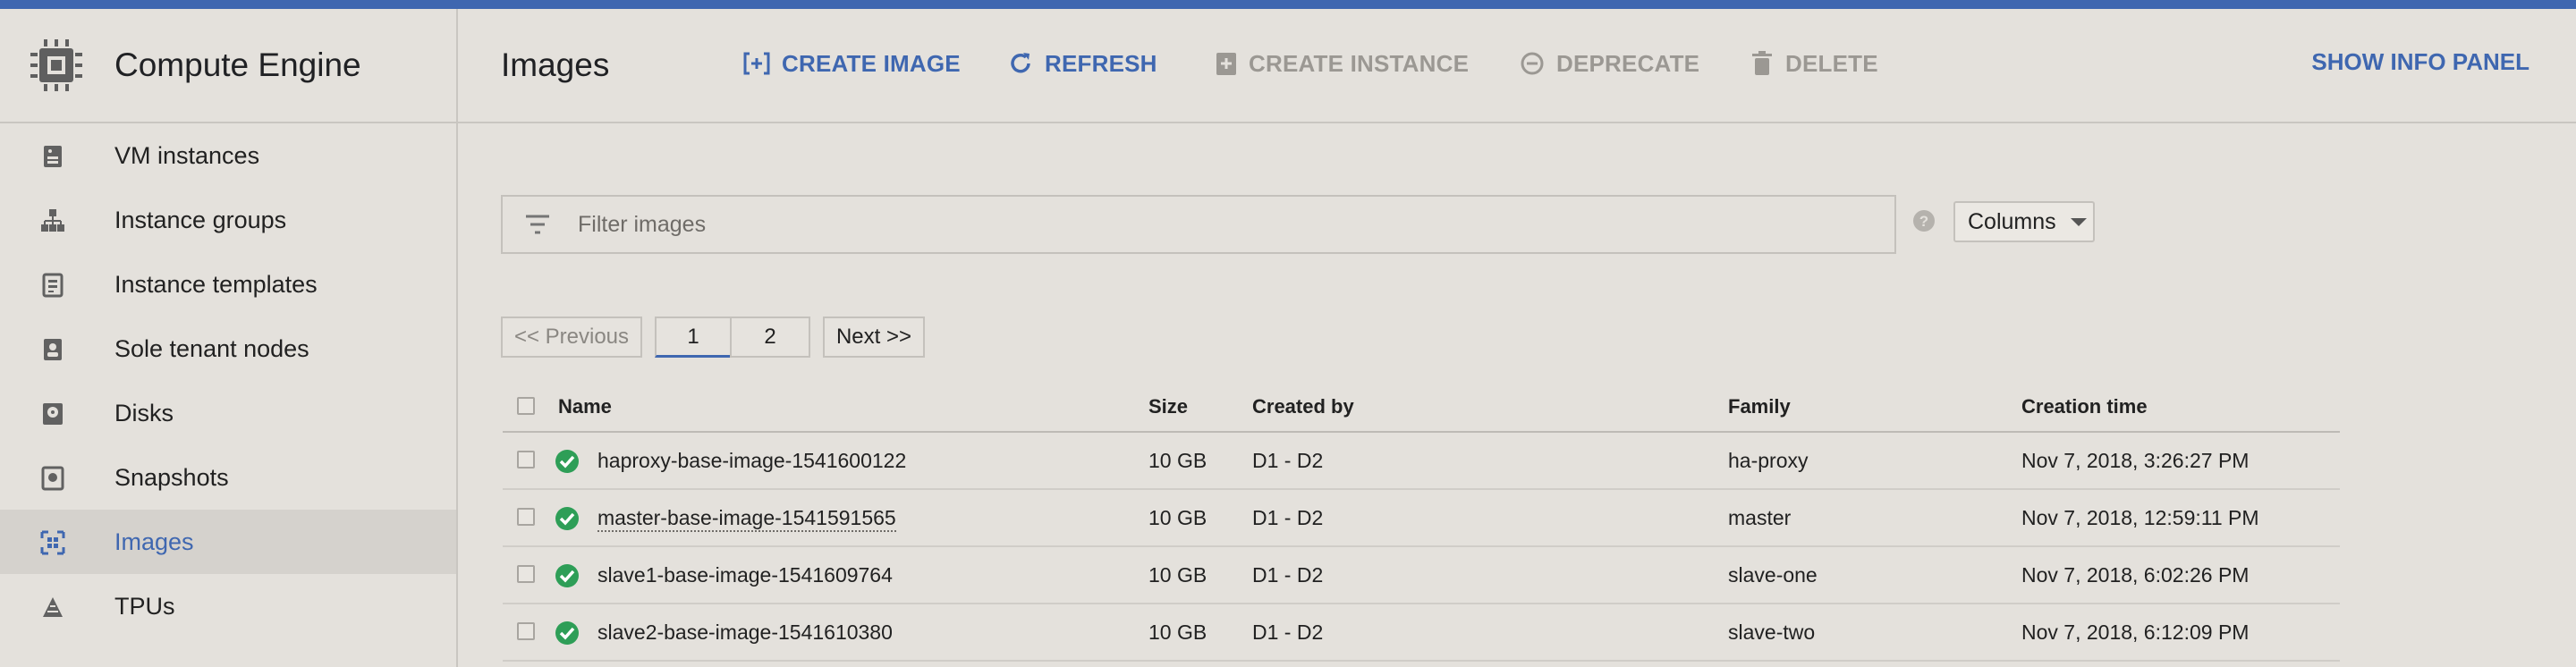  What do you see at coordinates (745, 575) in the screenshot?
I see `image-name-link: slave1-base-image-1541609764` at bounding box center [745, 575].